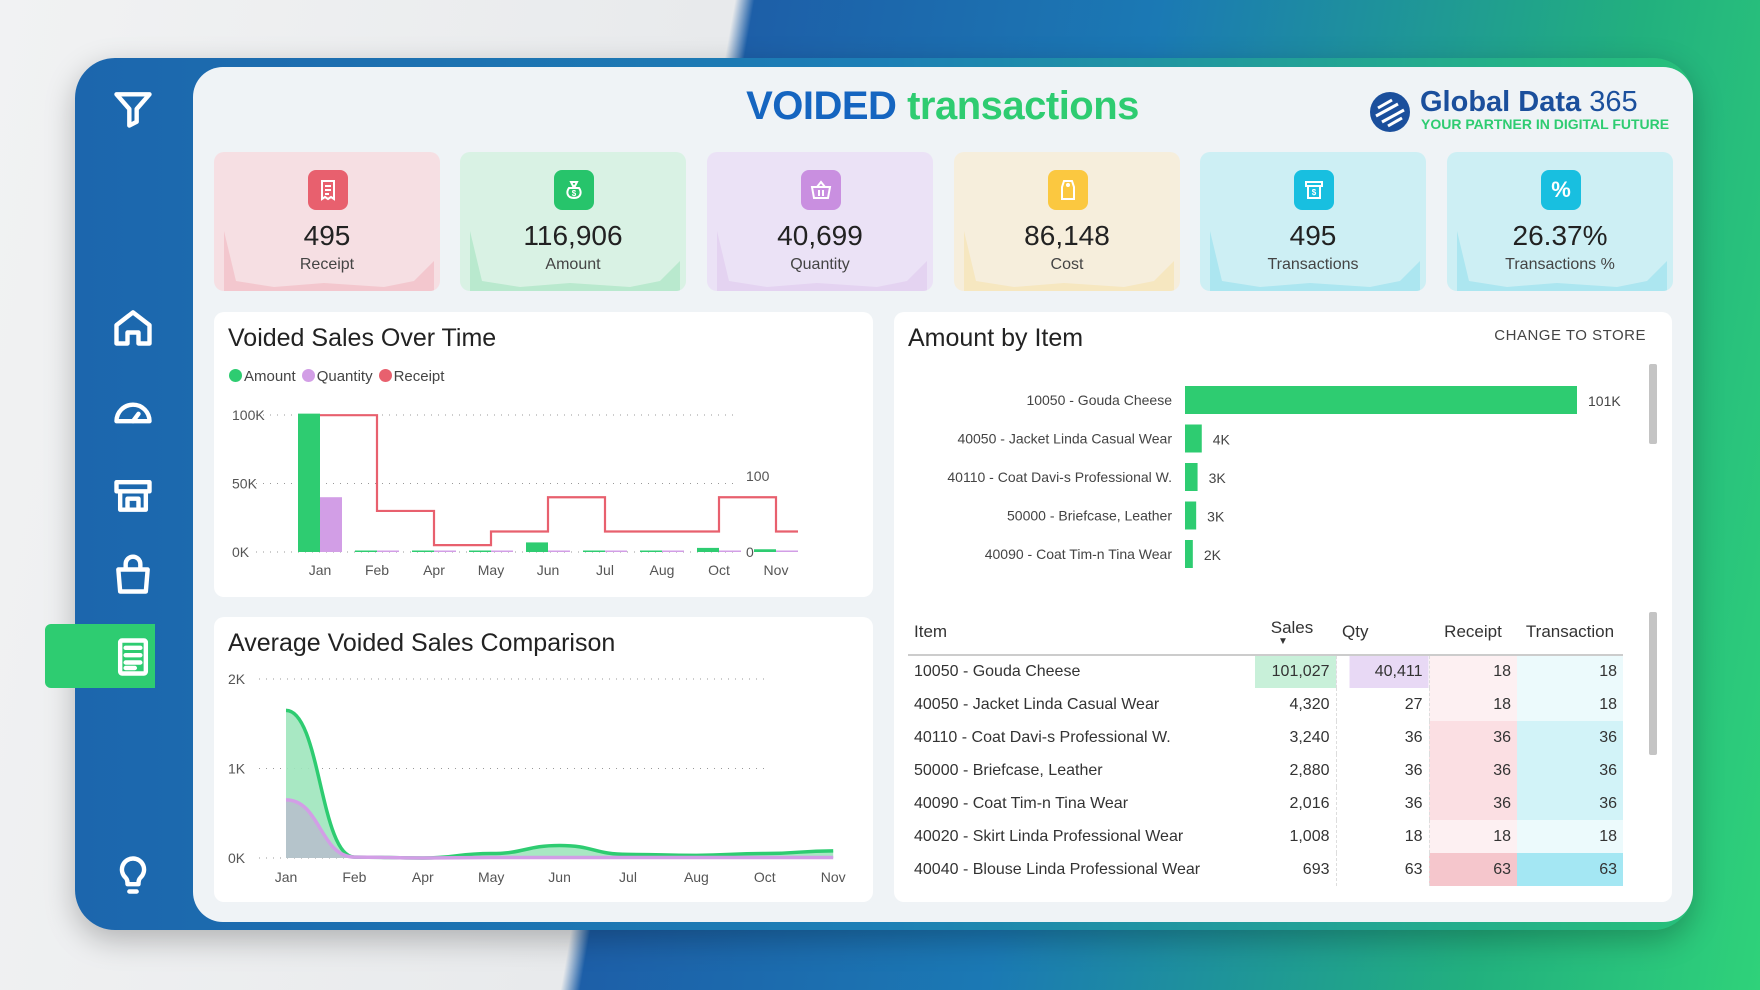 Image resolution: width=1760 pixels, height=990 pixels. What do you see at coordinates (1570, 633) in the screenshot?
I see `column-header-transaction: Transaction` at bounding box center [1570, 633].